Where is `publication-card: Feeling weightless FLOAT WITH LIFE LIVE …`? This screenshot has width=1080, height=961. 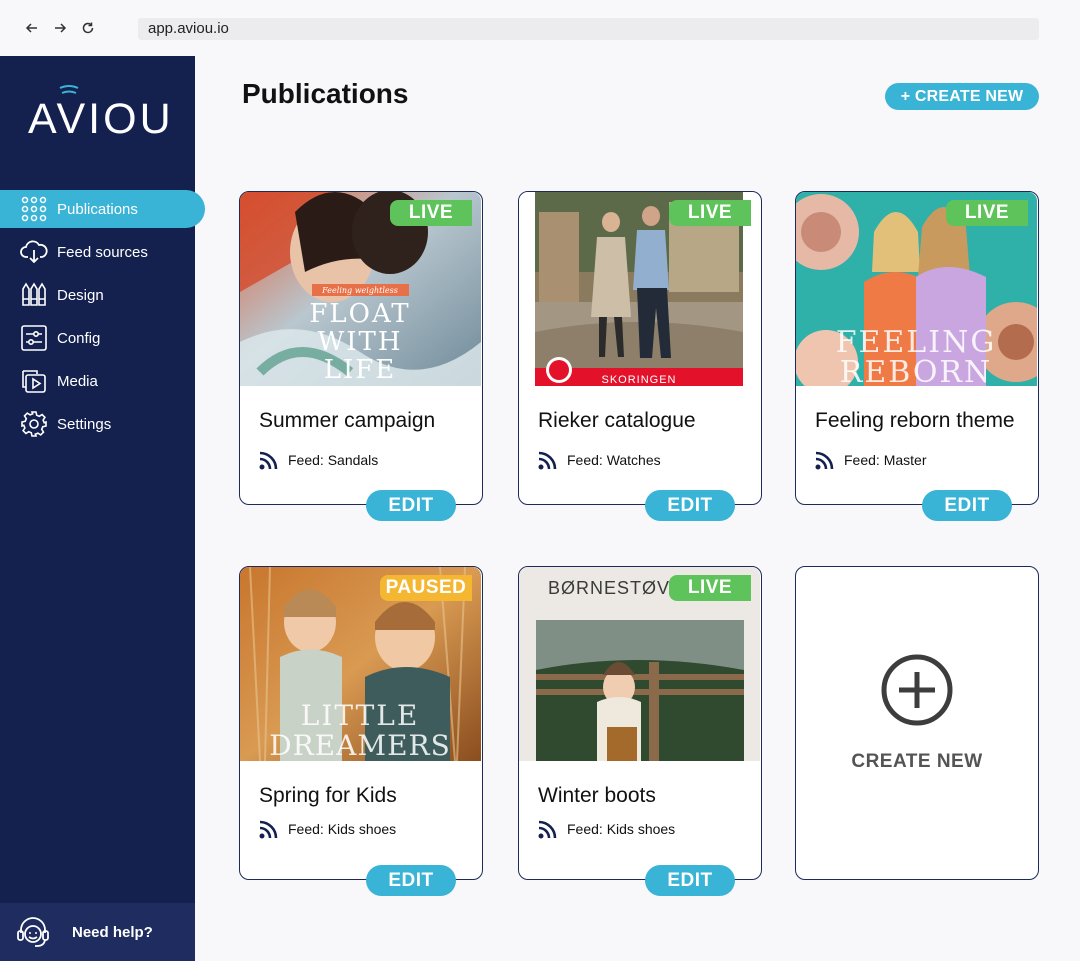 publication-card: Feeling weightless FLOAT WITH LIFE LIVE … is located at coordinates (361, 356).